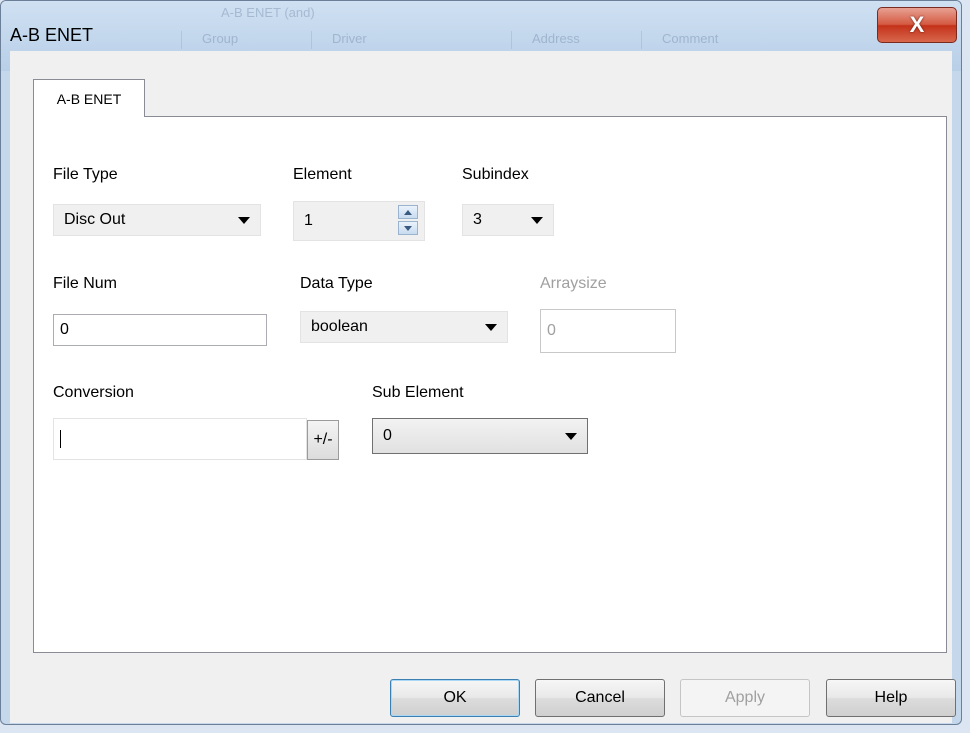 Image resolution: width=970 pixels, height=733 pixels. What do you see at coordinates (64, 329) in the screenshot?
I see `file-num-value: 0` at bounding box center [64, 329].